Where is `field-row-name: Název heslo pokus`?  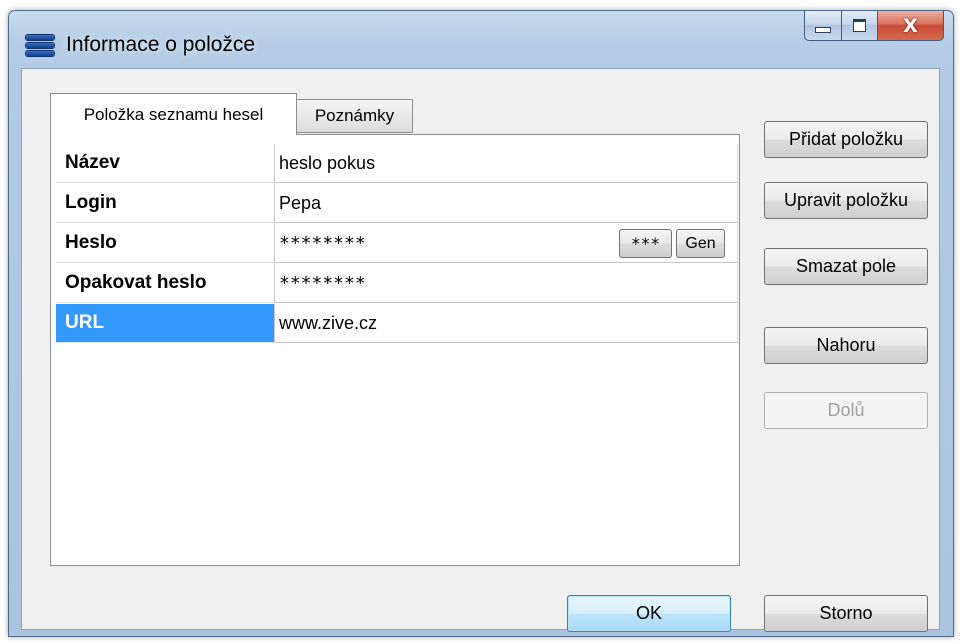 field-row-name: Název heslo pokus is located at coordinates (397, 164).